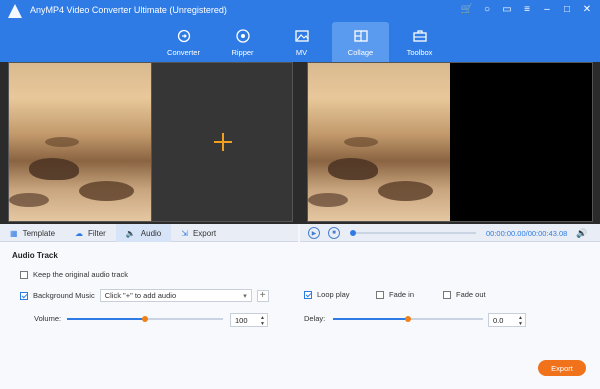 The height and width of the screenshot is (389, 600). Describe the element at coordinates (360, 52) in the screenshot. I see `tab-collage-label: Collage` at that location.